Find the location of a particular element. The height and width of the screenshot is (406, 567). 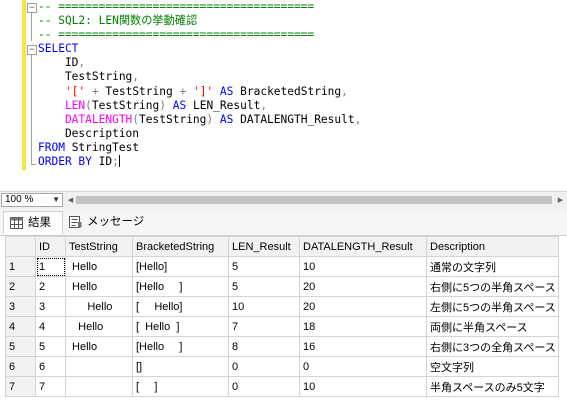

table-cell: [ Hello ] is located at coordinates (180, 326).